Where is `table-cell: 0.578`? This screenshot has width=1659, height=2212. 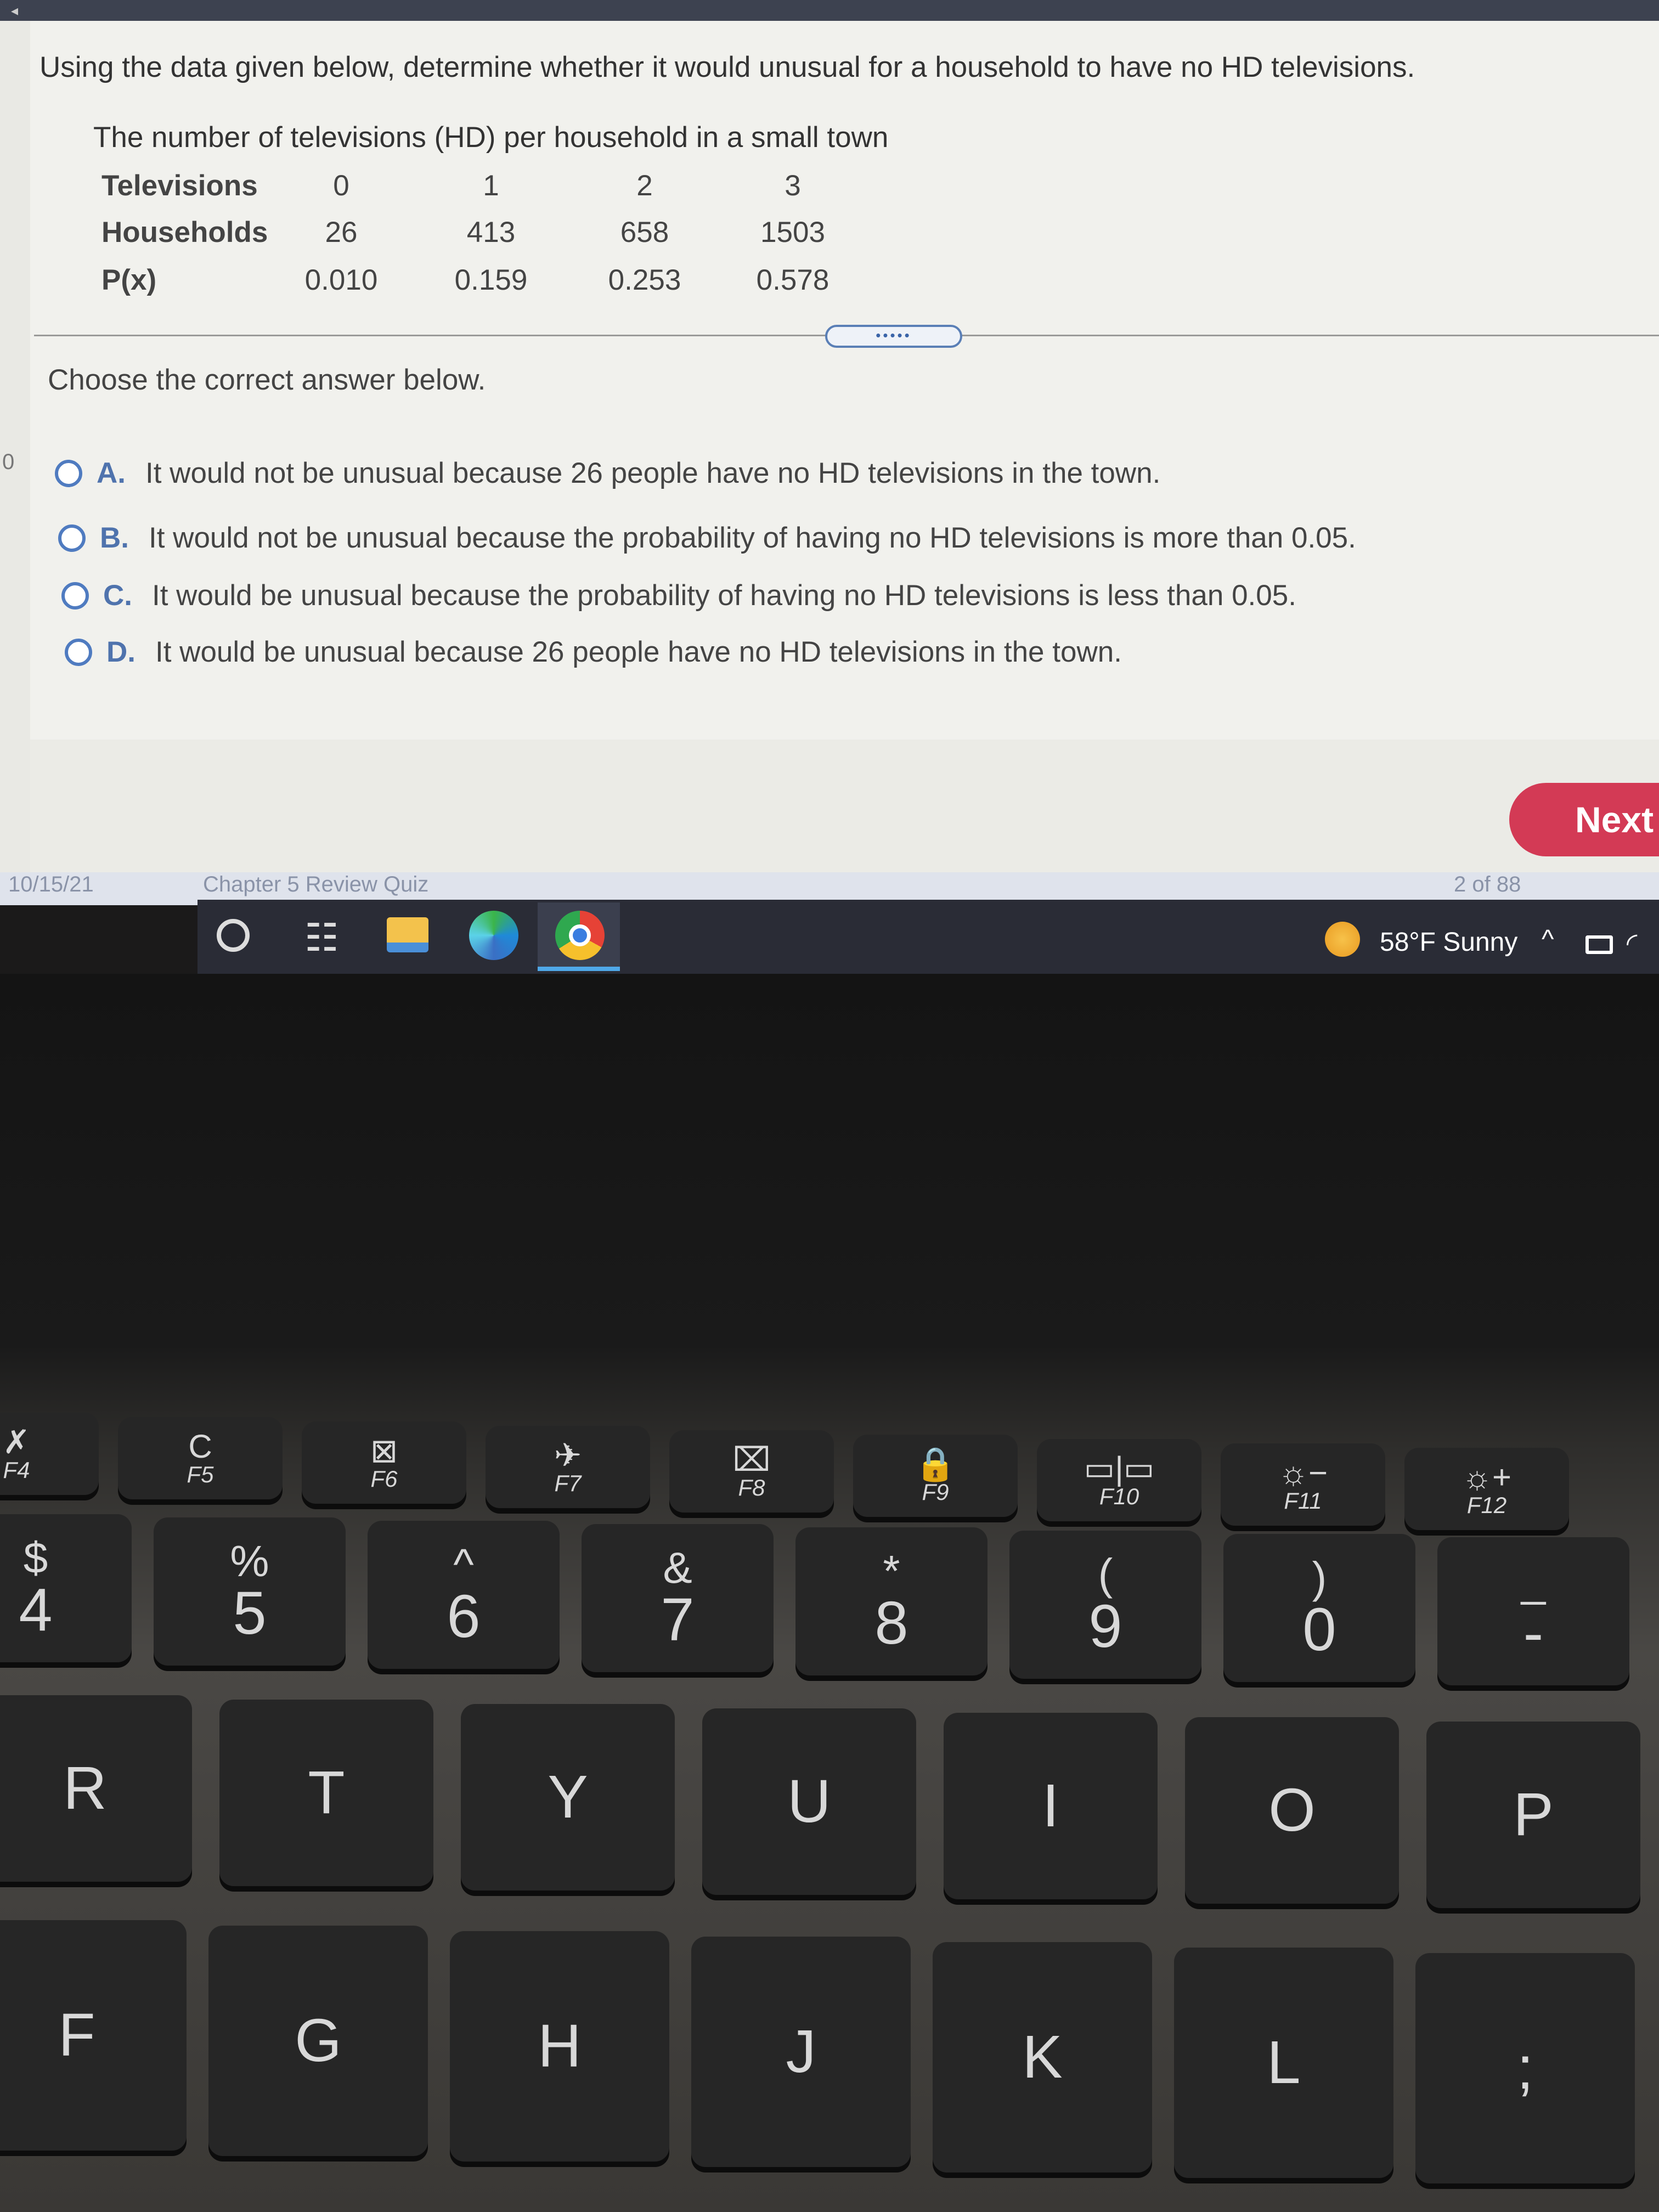
table-cell: 0.578 is located at coordinates (793, 280).